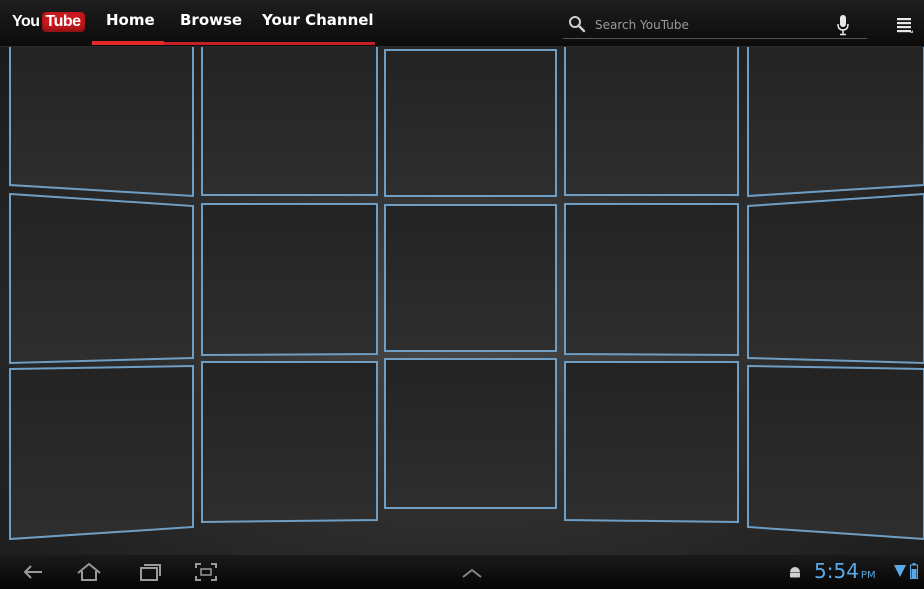 The height and width of the screenshot is (589, 924). Describe the element at coordinates (206, 572) in the screenshot. I see `screenshot-icon` at that location.